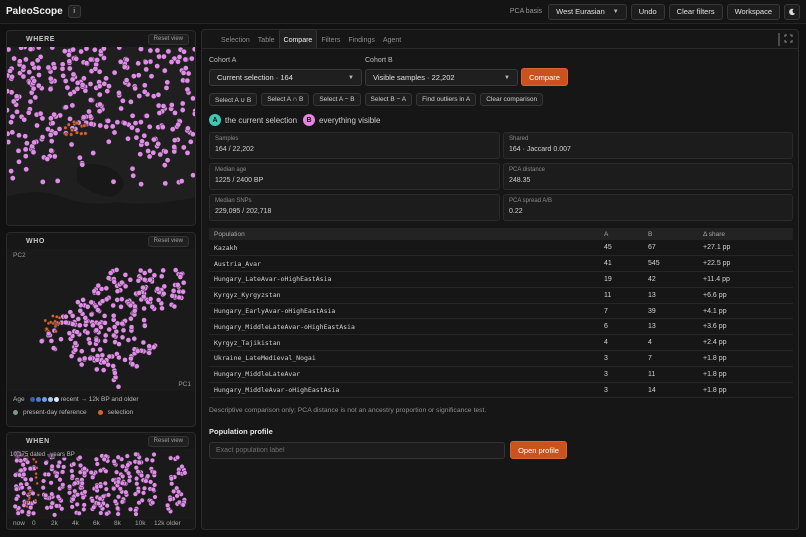 The height and width of the screenshot is (537, 806). I want to click on stat-label: Shared, so click(519, 139).